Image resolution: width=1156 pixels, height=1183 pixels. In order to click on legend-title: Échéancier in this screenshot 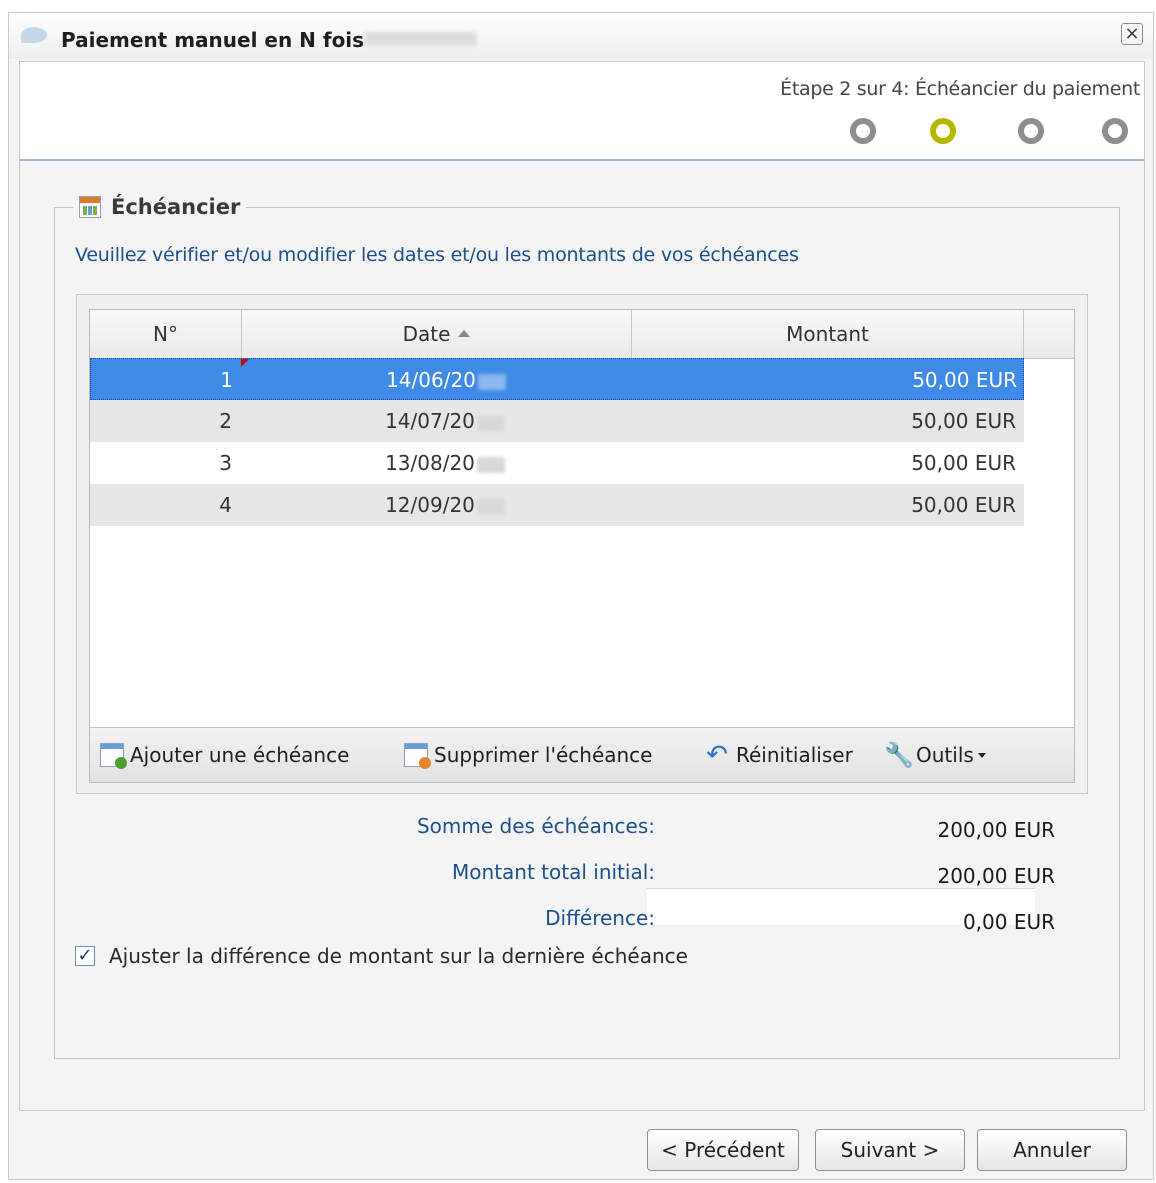, I will do `click(176, 207)`.